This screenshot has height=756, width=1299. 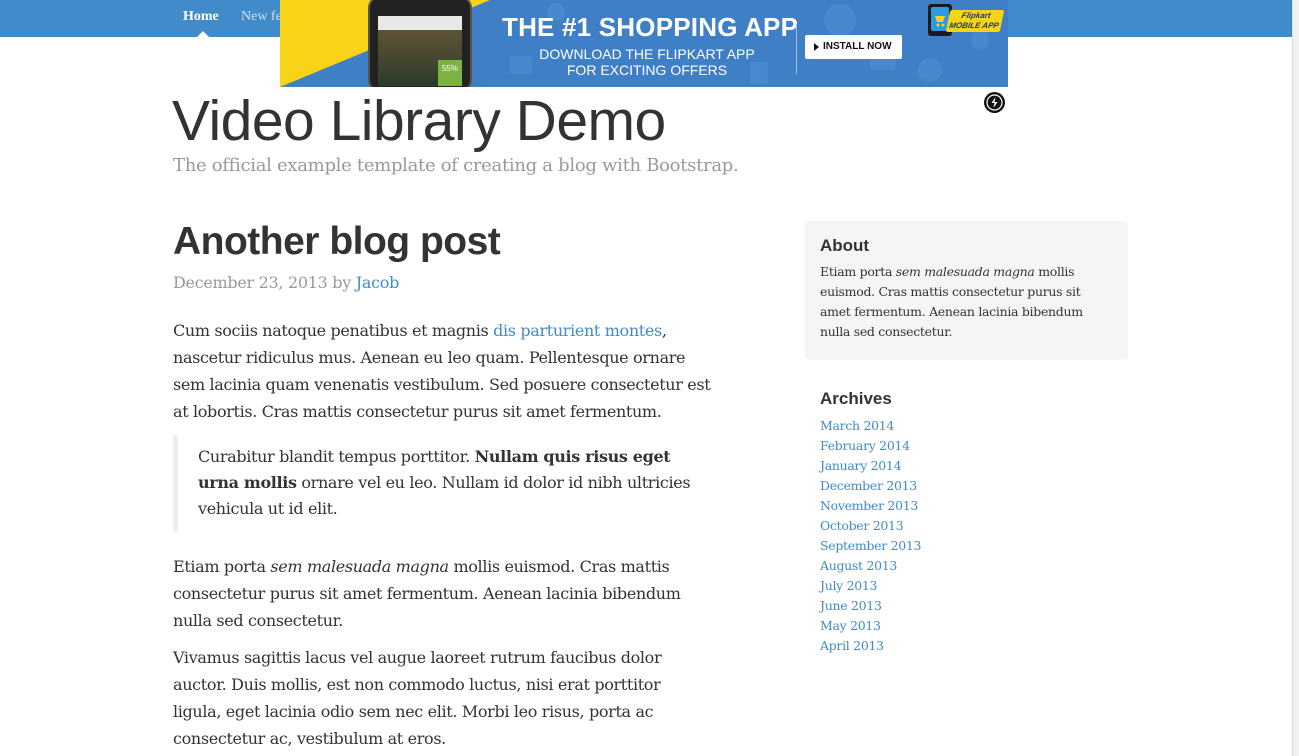 I want to click on blog-title: Video Library Demo, so click(x=419, y=121).